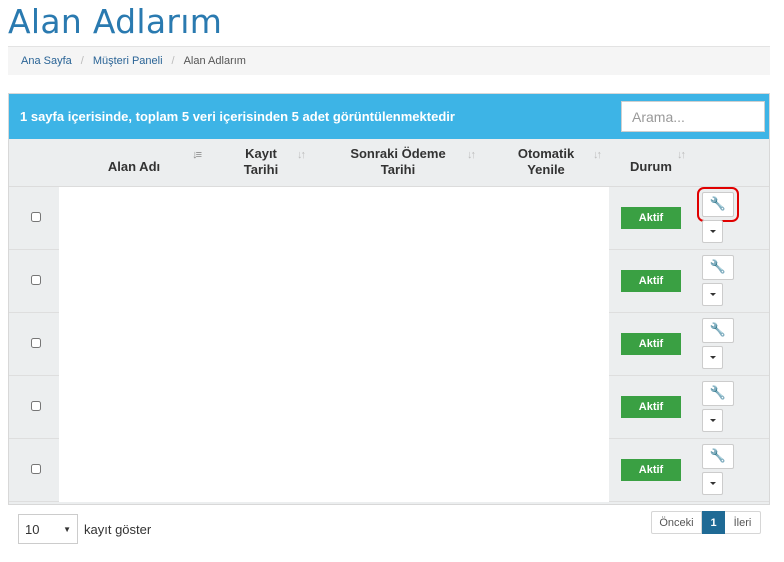 The height and width of the screenshot is (562, 784). I want to click on select-arrow-icon: ▼, so click(67, 529).